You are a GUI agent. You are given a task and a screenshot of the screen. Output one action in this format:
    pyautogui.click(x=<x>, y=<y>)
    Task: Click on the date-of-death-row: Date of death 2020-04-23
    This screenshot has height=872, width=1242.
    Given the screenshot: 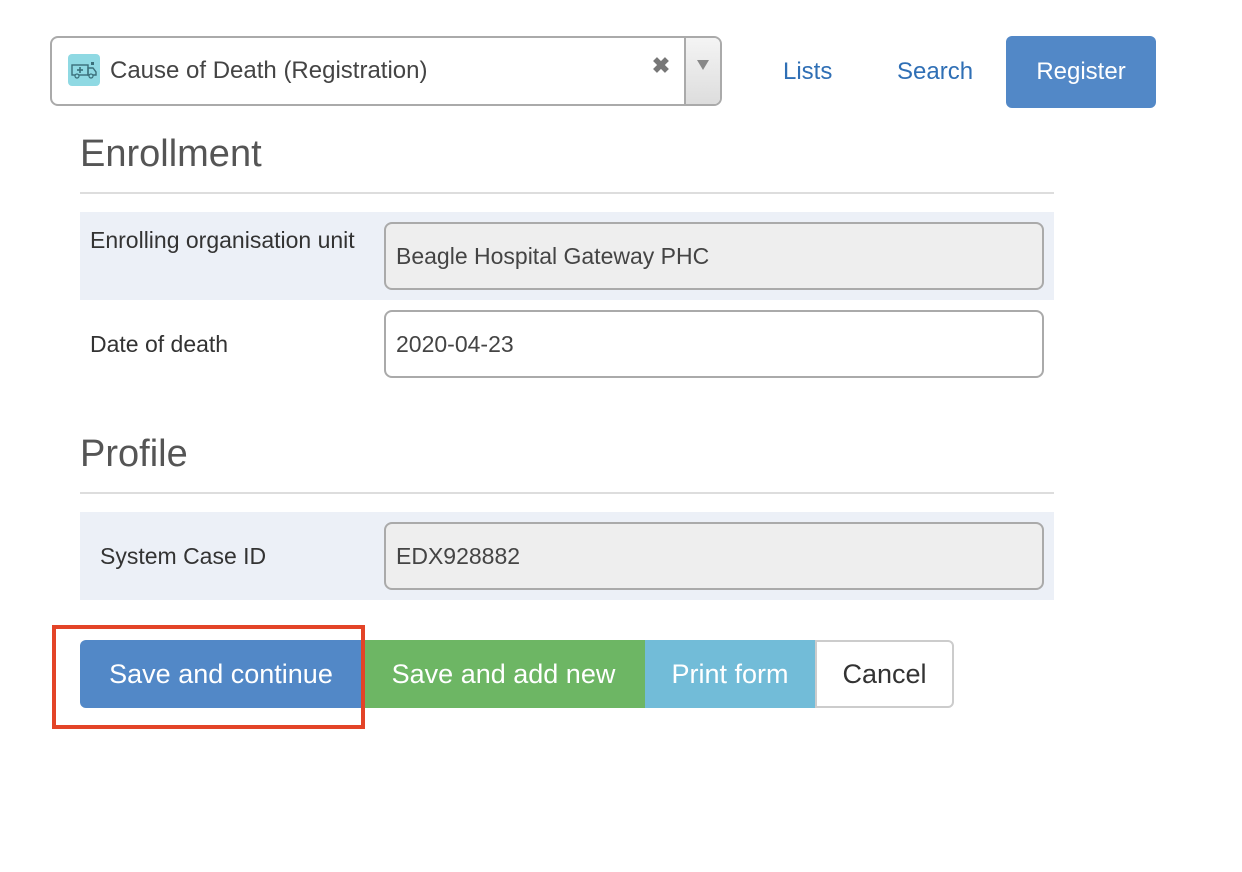 What is the action you would take?
    pyautogui.click(x=567, y=344)
    